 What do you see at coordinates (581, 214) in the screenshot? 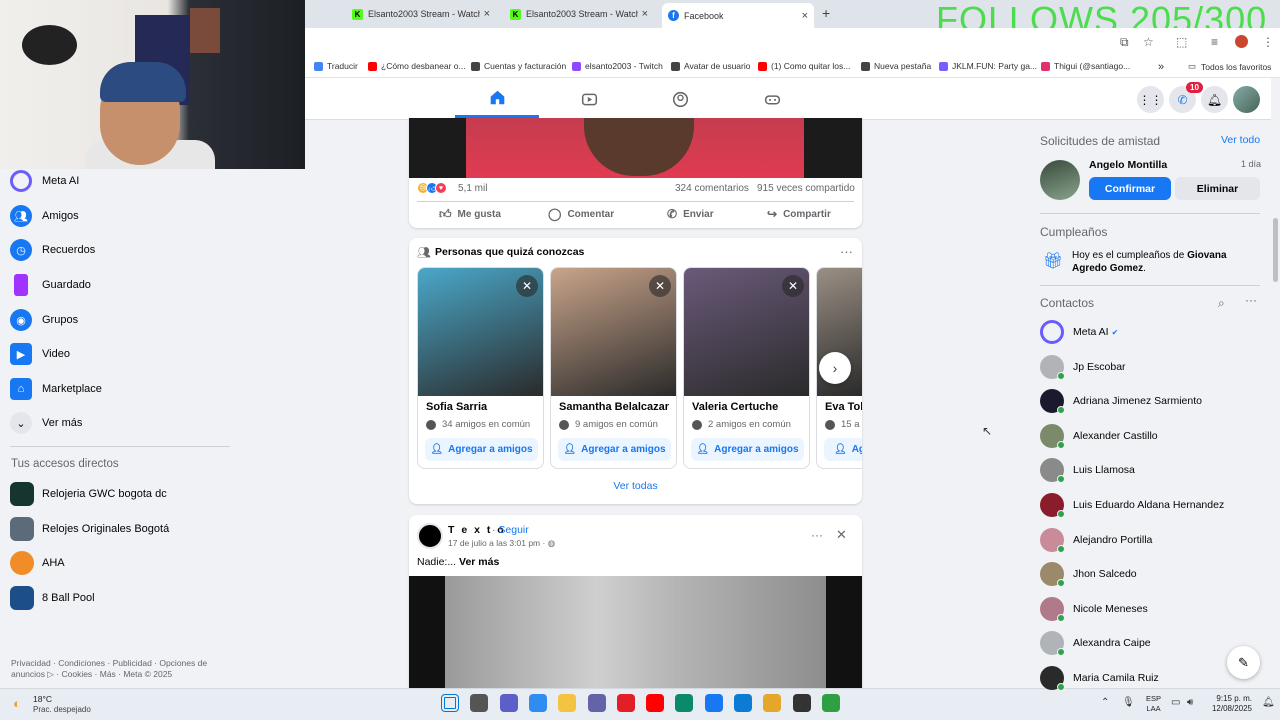
I see `comment-button: ◯ Comentar` at bounding box center [581, 214].